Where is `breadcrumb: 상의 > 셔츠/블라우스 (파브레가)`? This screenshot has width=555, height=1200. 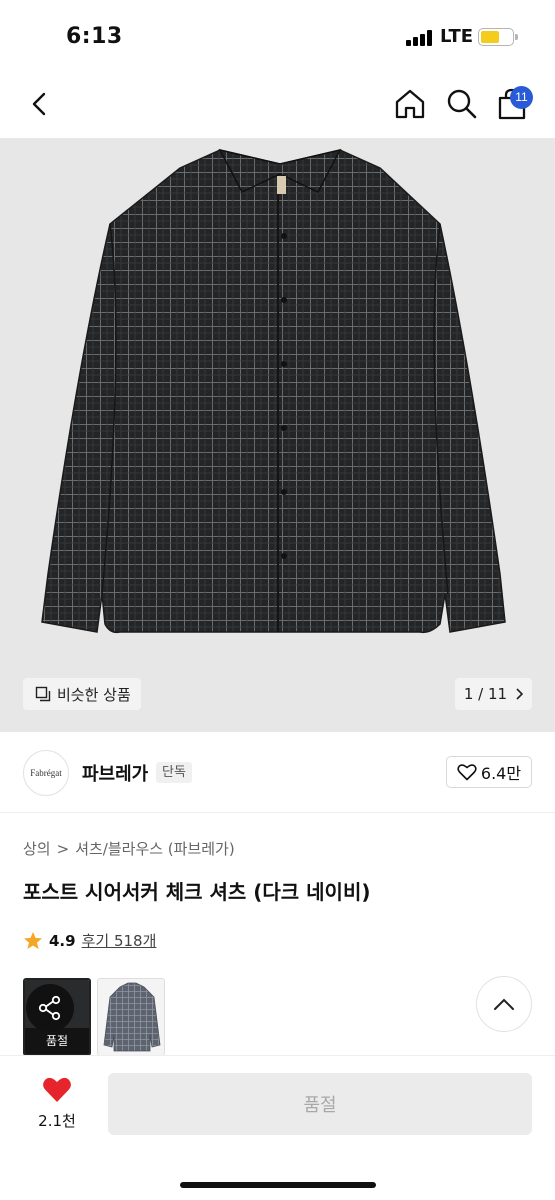 breadcrumb: 상의 > 셔츠/블라우스 (파브레가) is located at coordinates (129, 848).